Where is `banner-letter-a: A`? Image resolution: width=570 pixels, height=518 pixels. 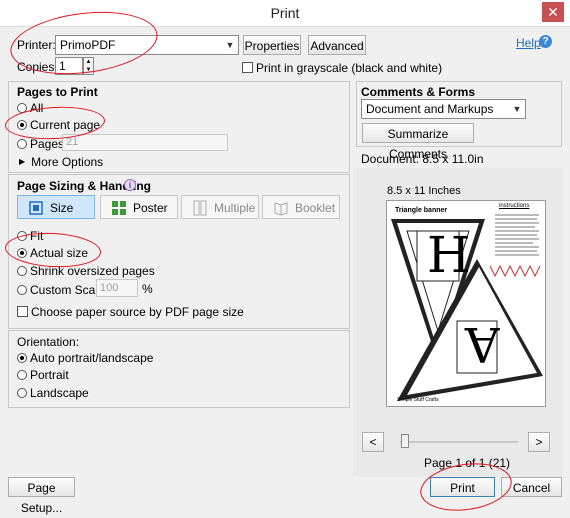 banner-letter-a: A is located at coordinates (482, 344).